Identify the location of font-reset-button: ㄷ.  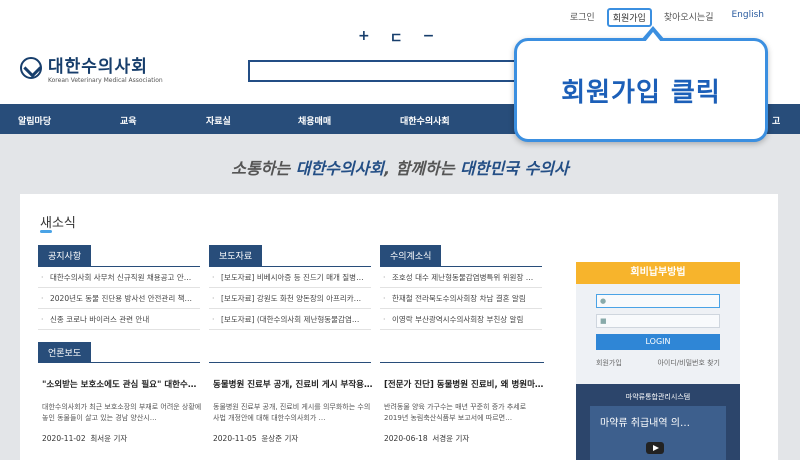
(396, 38).